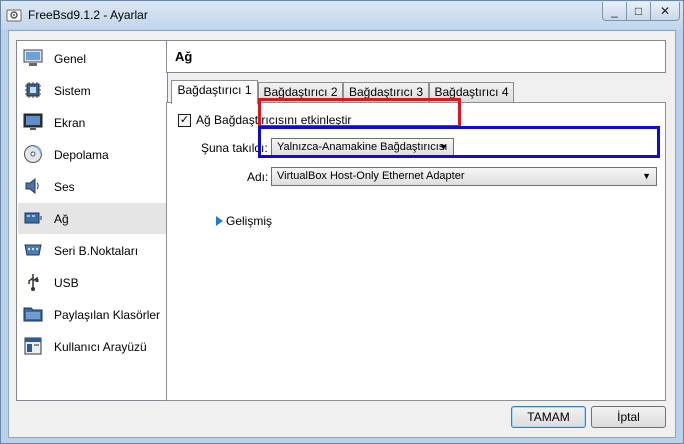  What do you see at coordinates (92, 90) in the screenshot?
I see `sidebar-item-sistem: Sistem` at bounding box center [92, 90].